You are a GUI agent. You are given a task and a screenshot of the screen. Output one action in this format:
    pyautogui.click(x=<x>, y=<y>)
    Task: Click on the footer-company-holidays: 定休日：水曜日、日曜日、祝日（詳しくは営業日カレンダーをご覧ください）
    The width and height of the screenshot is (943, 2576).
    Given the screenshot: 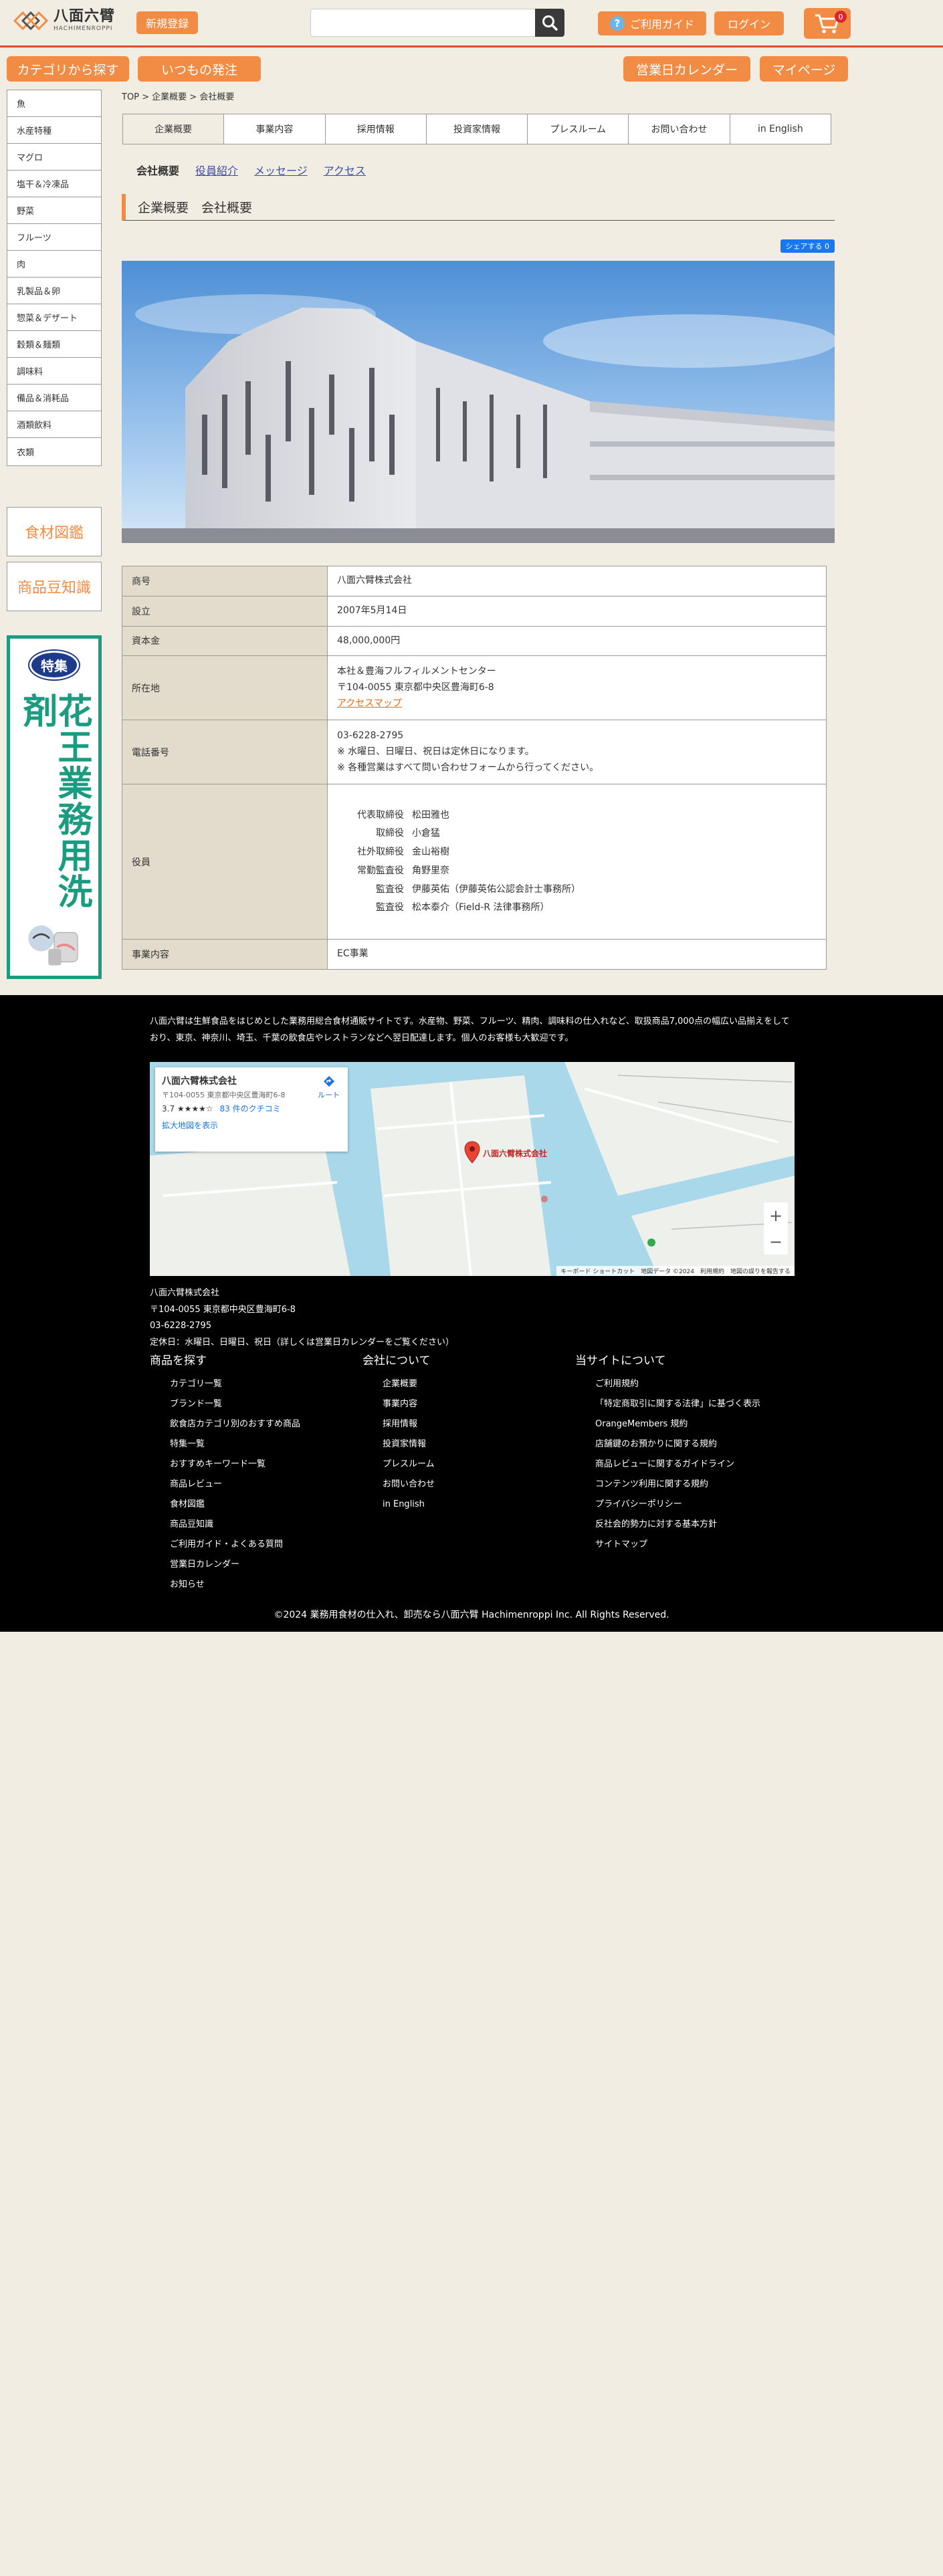 What is the action you would take?
    pyautogui.click(x=302, y=1342)
    